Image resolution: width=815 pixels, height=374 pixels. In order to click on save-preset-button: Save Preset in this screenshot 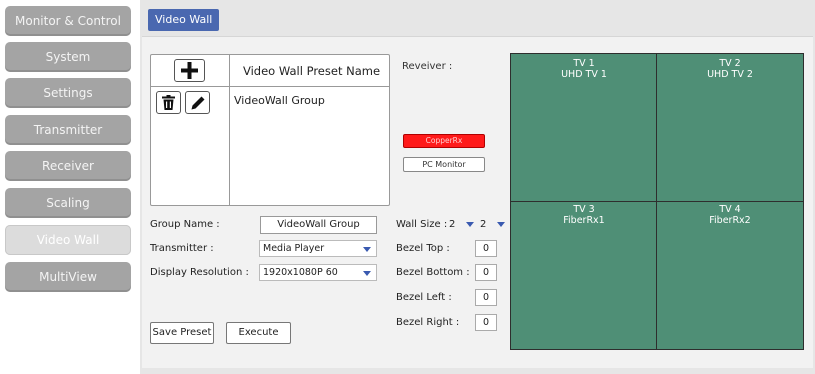, I will do `click(182, 333)`.